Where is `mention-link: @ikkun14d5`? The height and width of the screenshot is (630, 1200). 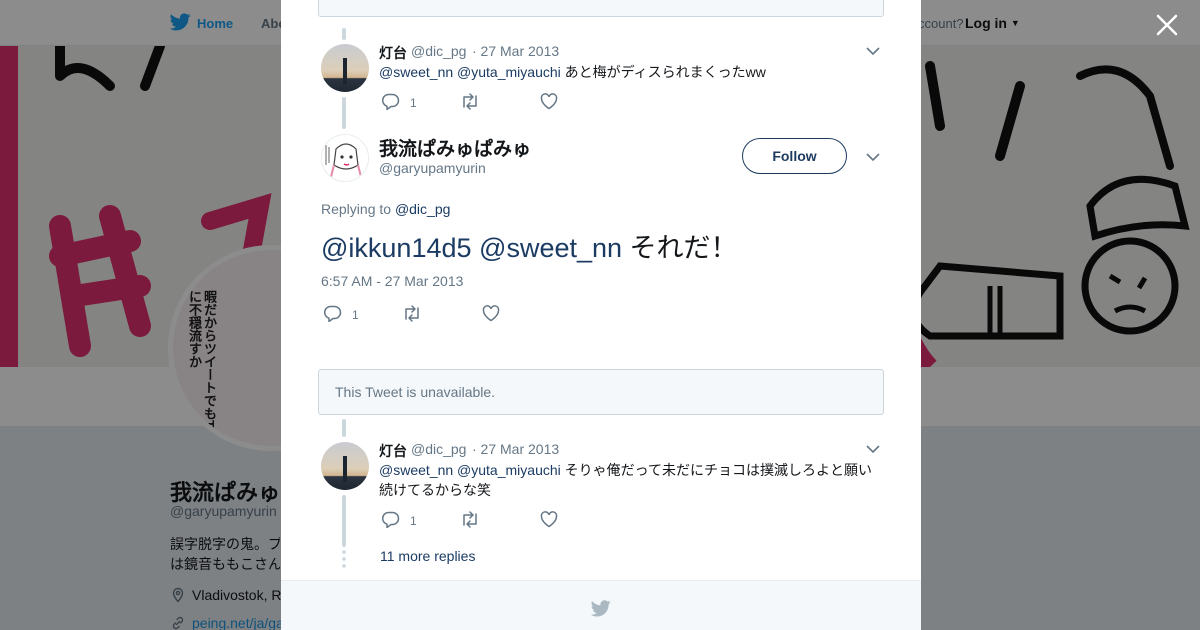 mention-link: @ikkun14d5 is located at coordinates (396, 248).